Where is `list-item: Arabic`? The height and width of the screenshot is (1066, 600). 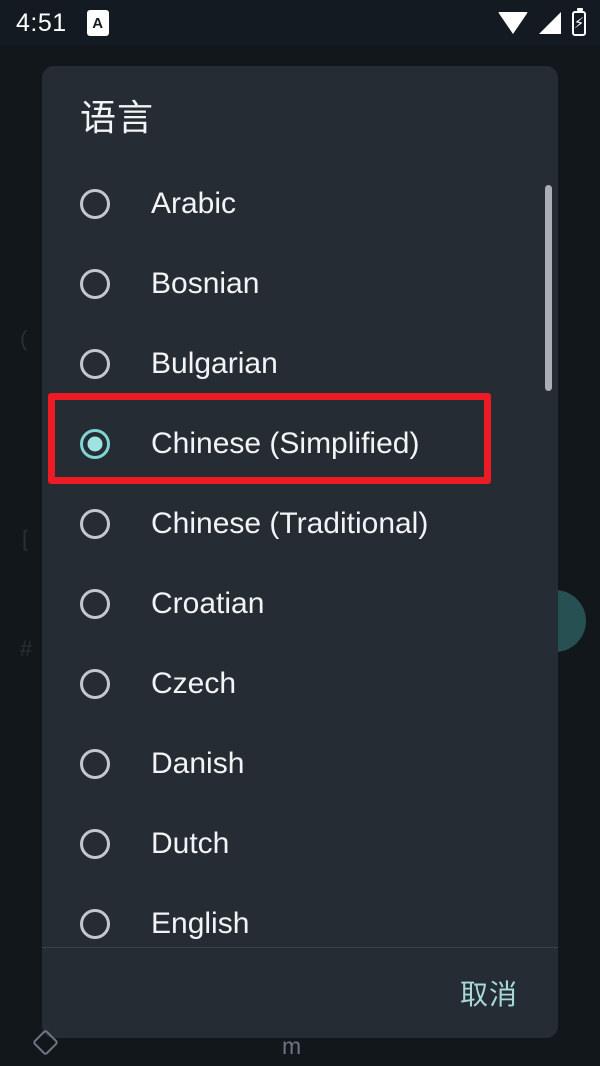
list-item: Arabic is located at coordinates (300, 204).